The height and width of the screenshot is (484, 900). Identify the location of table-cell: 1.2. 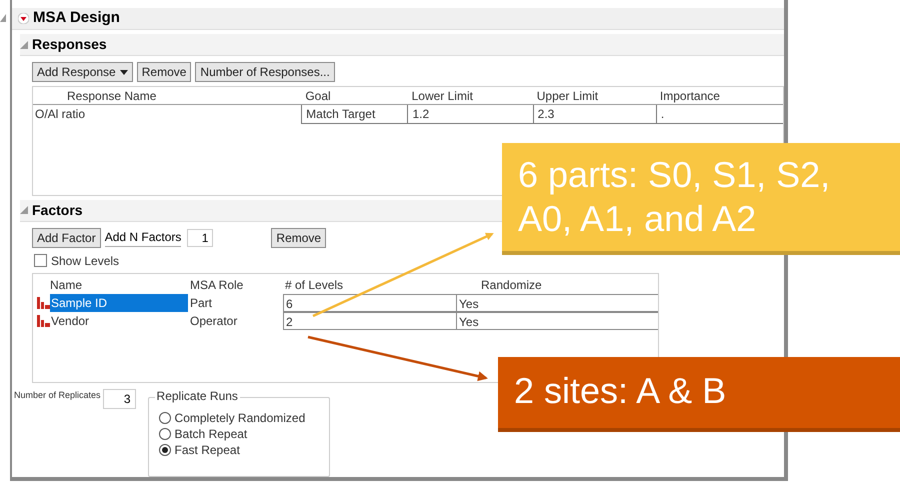
(470, 114).